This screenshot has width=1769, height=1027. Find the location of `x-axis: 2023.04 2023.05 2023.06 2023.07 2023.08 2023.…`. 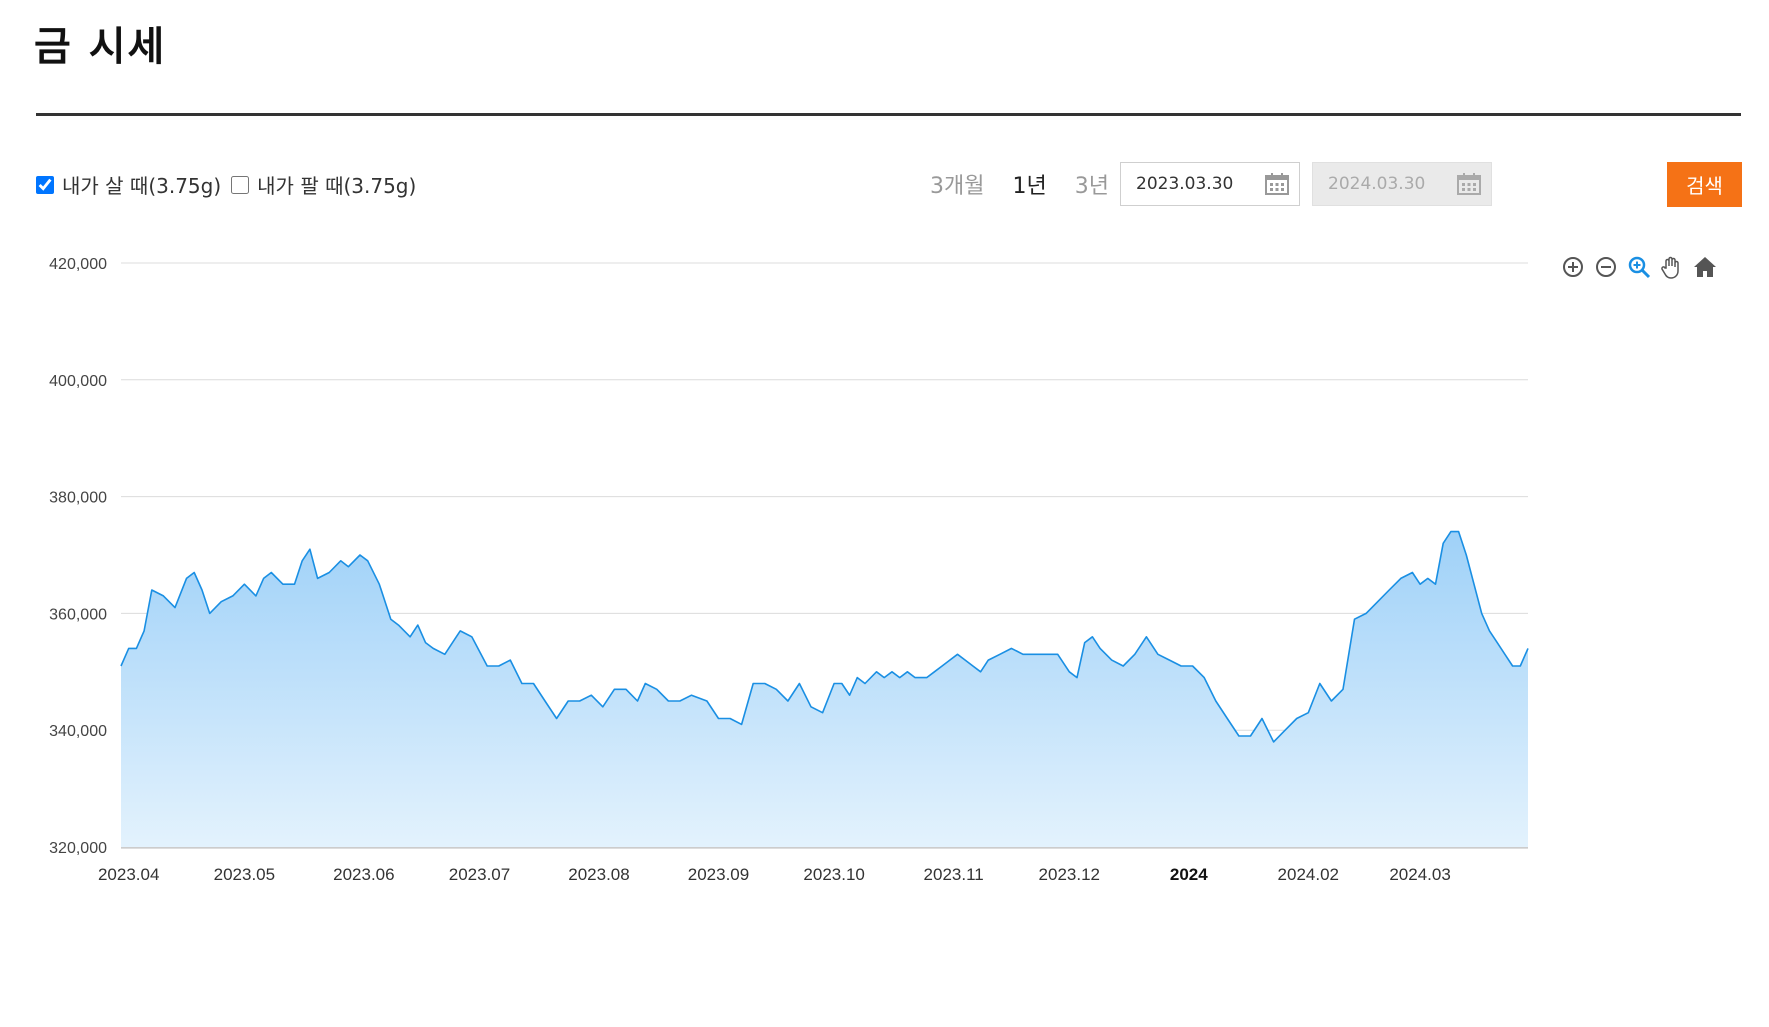

x-axis: 2023.04 2023.05 2023.06 2023.07 2023.08 2023.… is located at coordinates (774, 874).